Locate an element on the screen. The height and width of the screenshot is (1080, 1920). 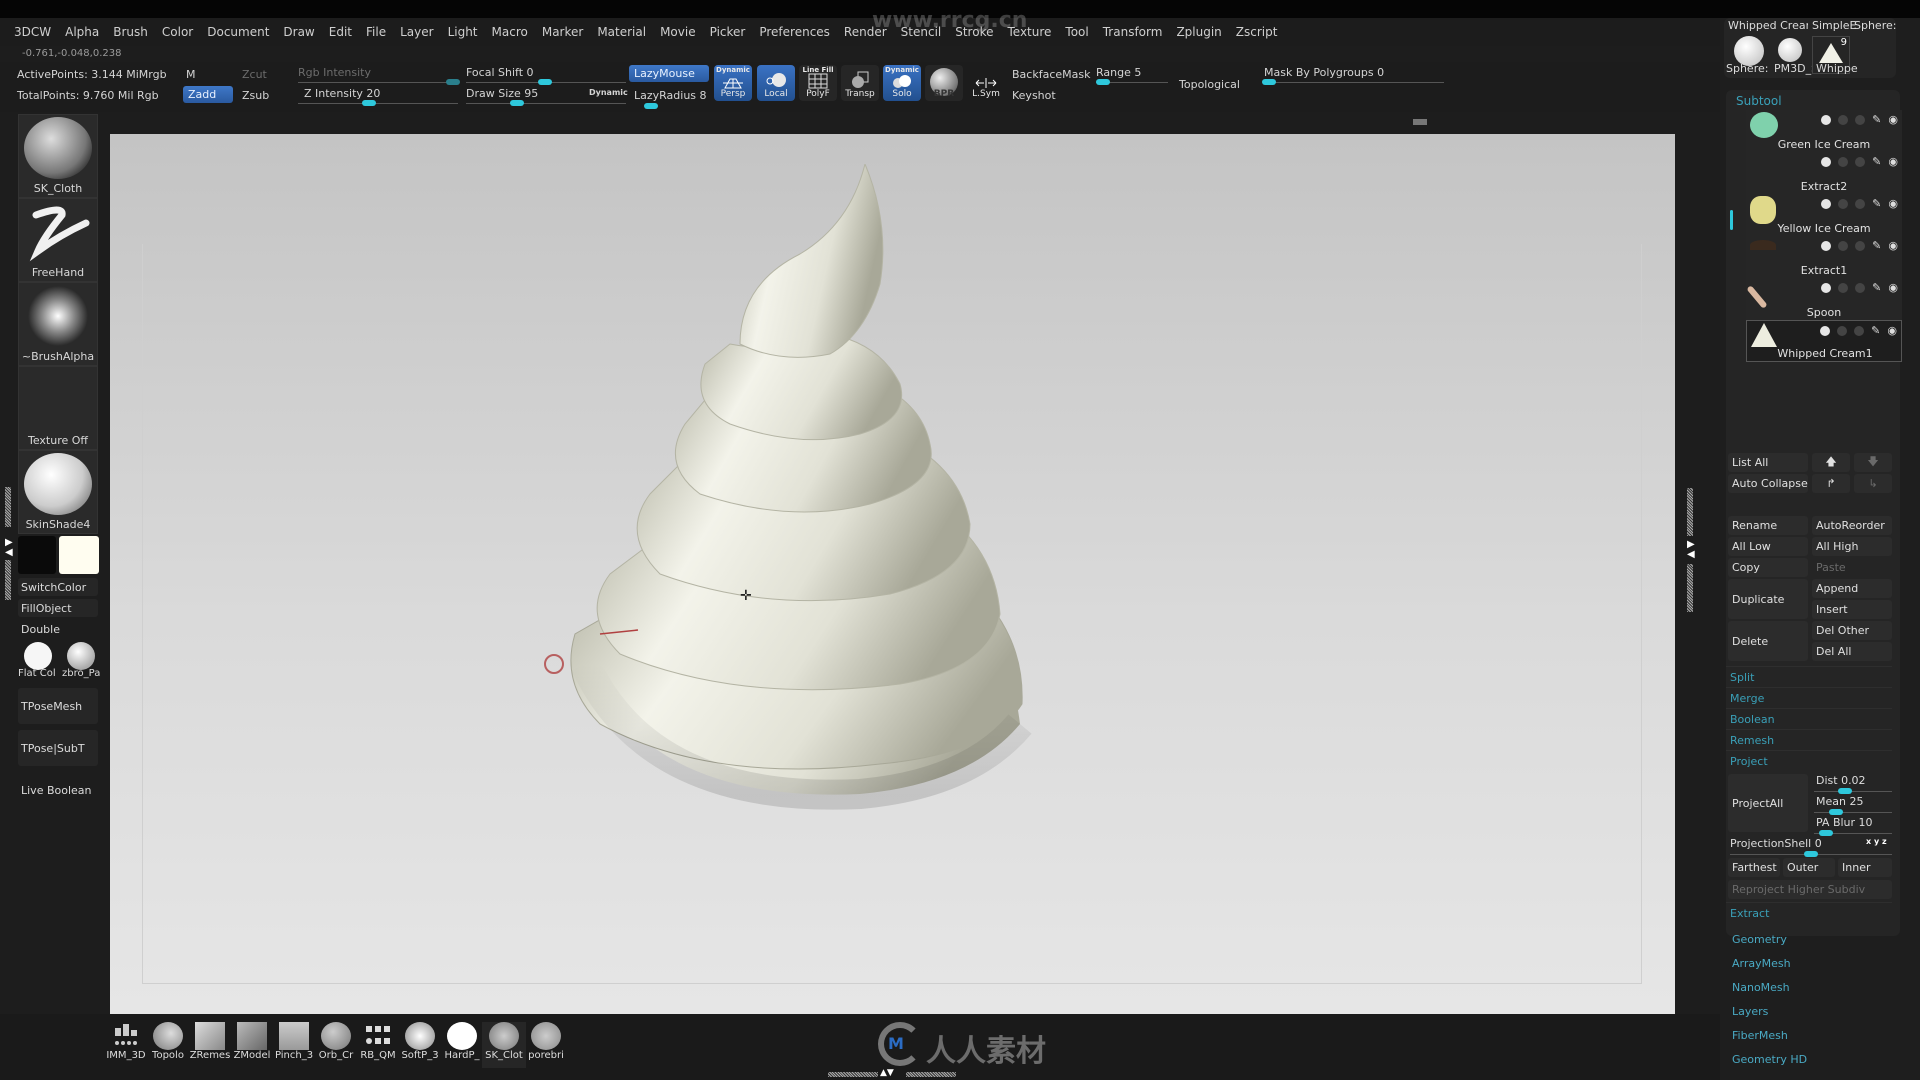
tpose-mesh-button: TPoseMesh is located at coordinates (58, 706).